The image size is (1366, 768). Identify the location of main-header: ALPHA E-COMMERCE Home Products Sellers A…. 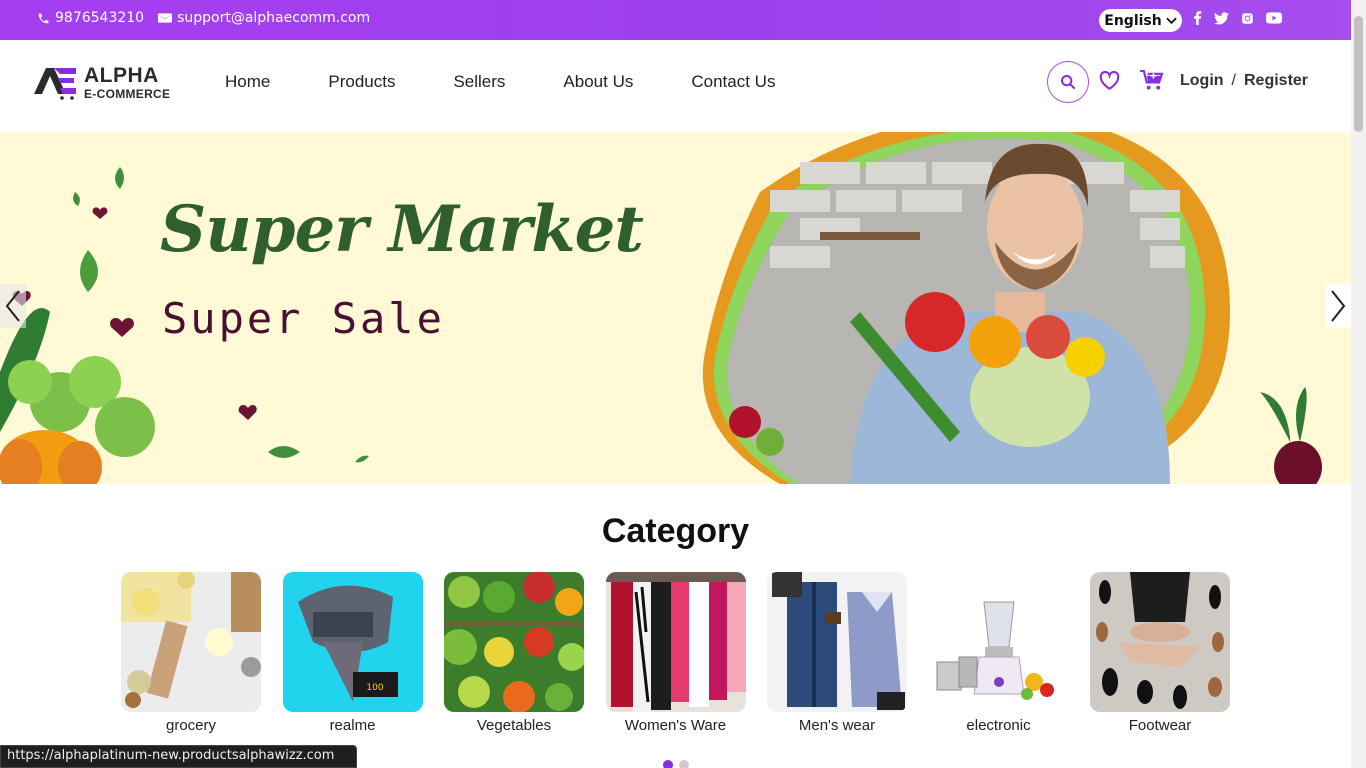
(675, 86).